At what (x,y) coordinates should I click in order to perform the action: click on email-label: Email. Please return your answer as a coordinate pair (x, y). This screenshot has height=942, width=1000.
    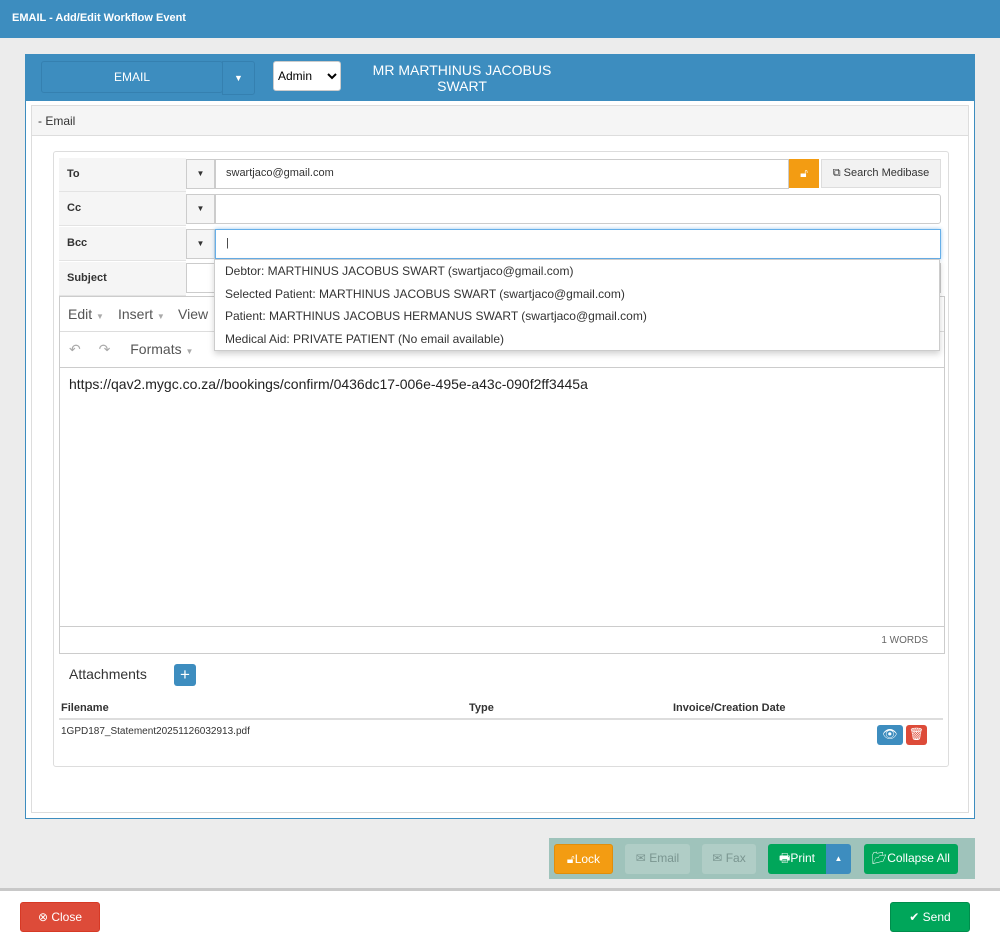
    Looking at the image, I should click on (664, 858).